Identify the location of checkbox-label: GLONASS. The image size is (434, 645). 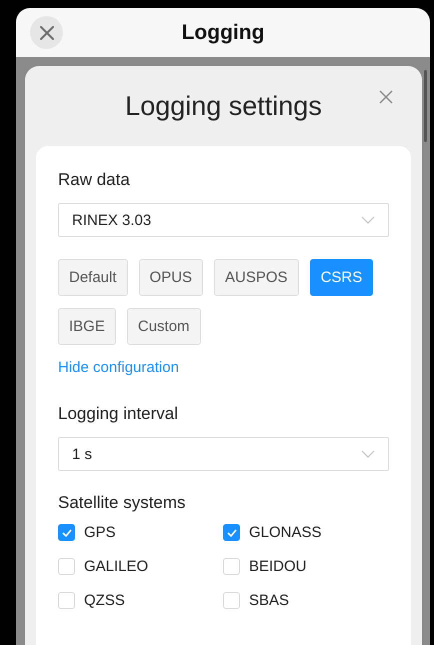
(285, 532).